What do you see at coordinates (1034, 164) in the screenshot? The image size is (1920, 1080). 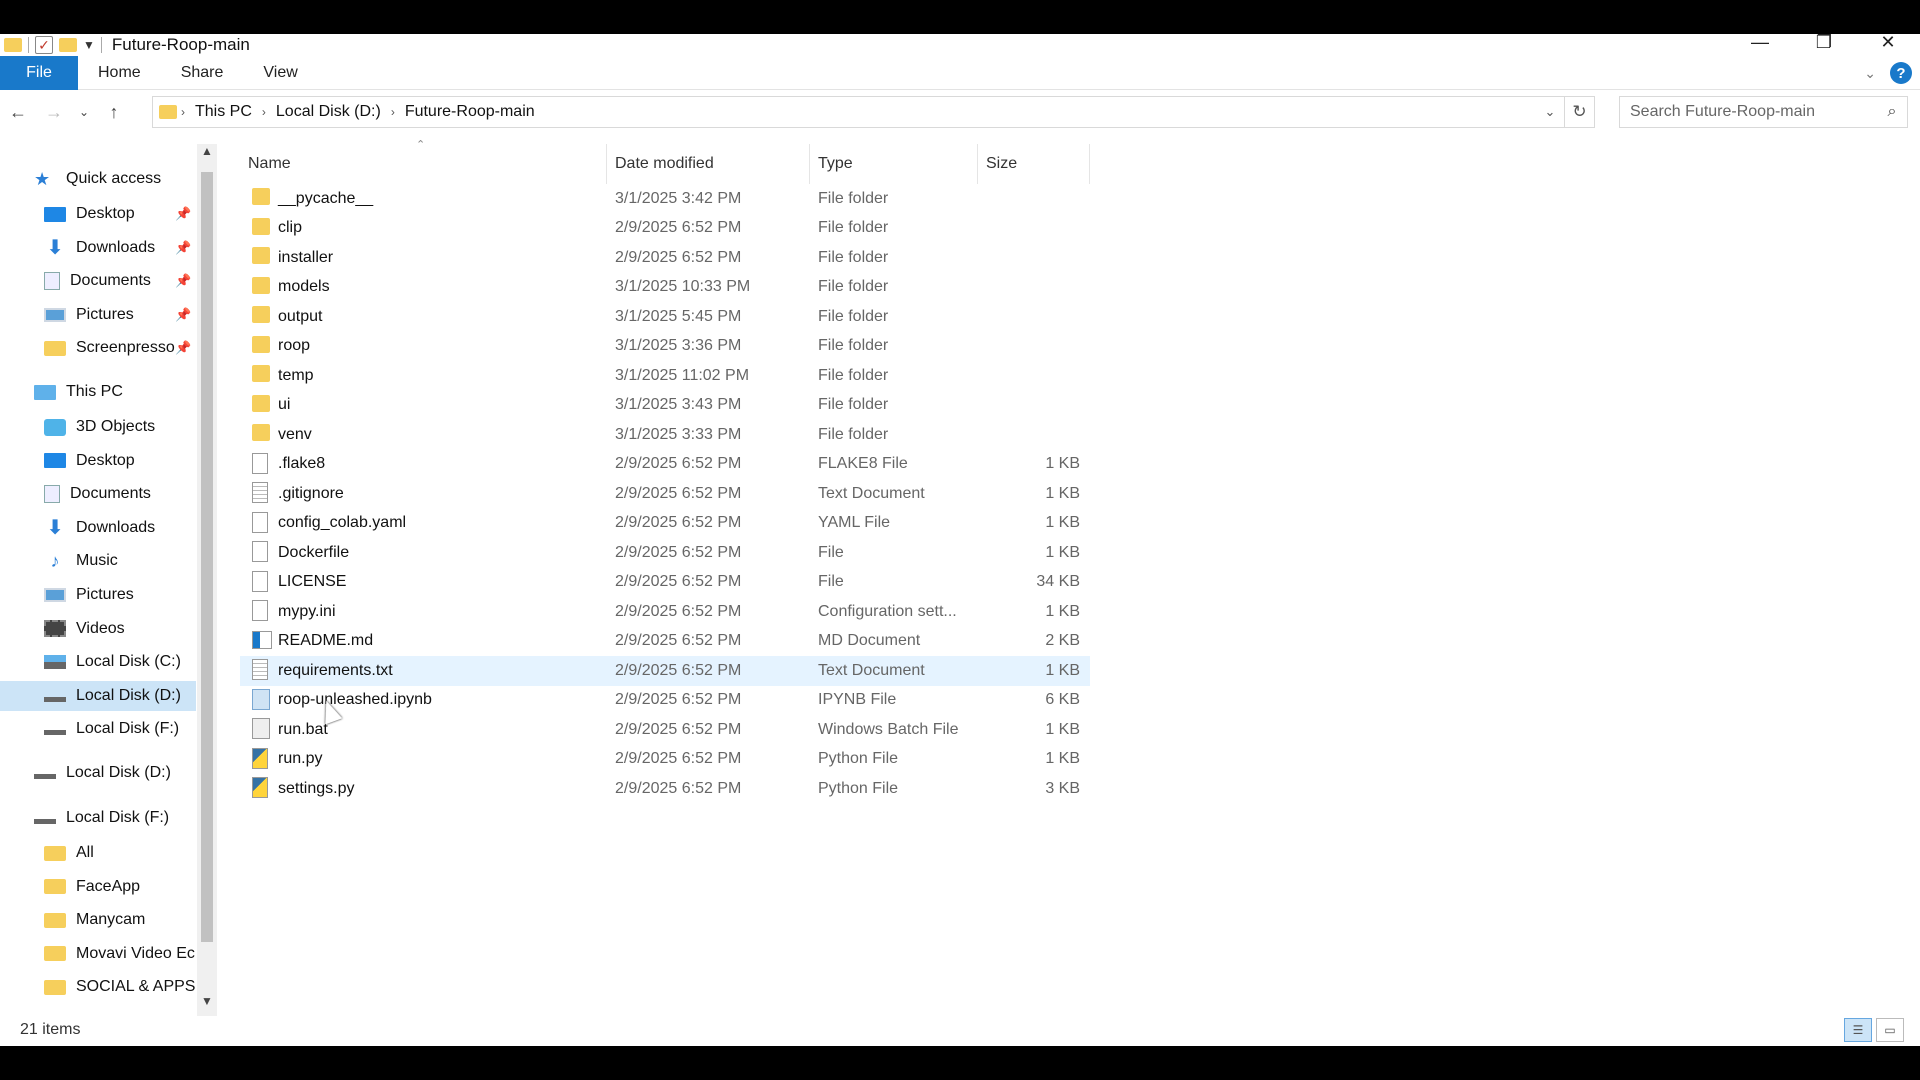 I see `column-header-size: Size` at bounding box center [1034, 164].